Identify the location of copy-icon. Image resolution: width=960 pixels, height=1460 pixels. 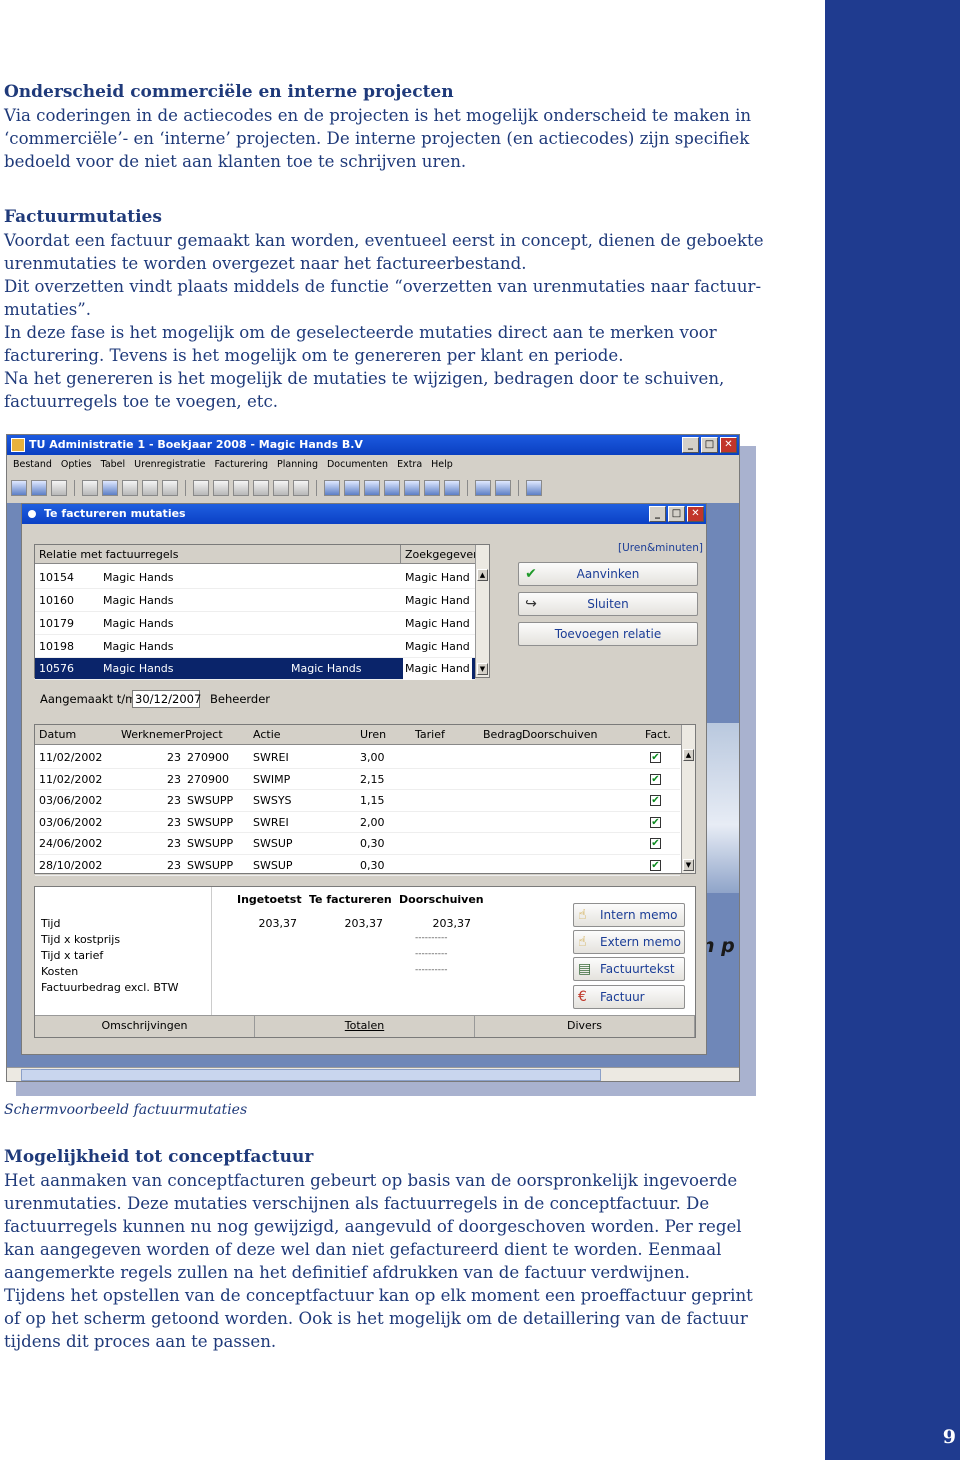
(130, 488).